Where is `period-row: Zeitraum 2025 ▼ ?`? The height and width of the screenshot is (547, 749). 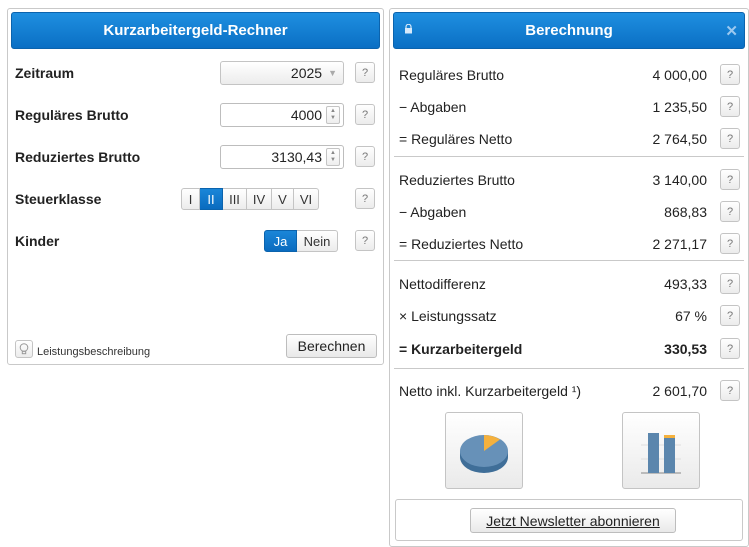 period-row: Zeitraum 2025 ▼ ? is located at coordinates (195, 74).